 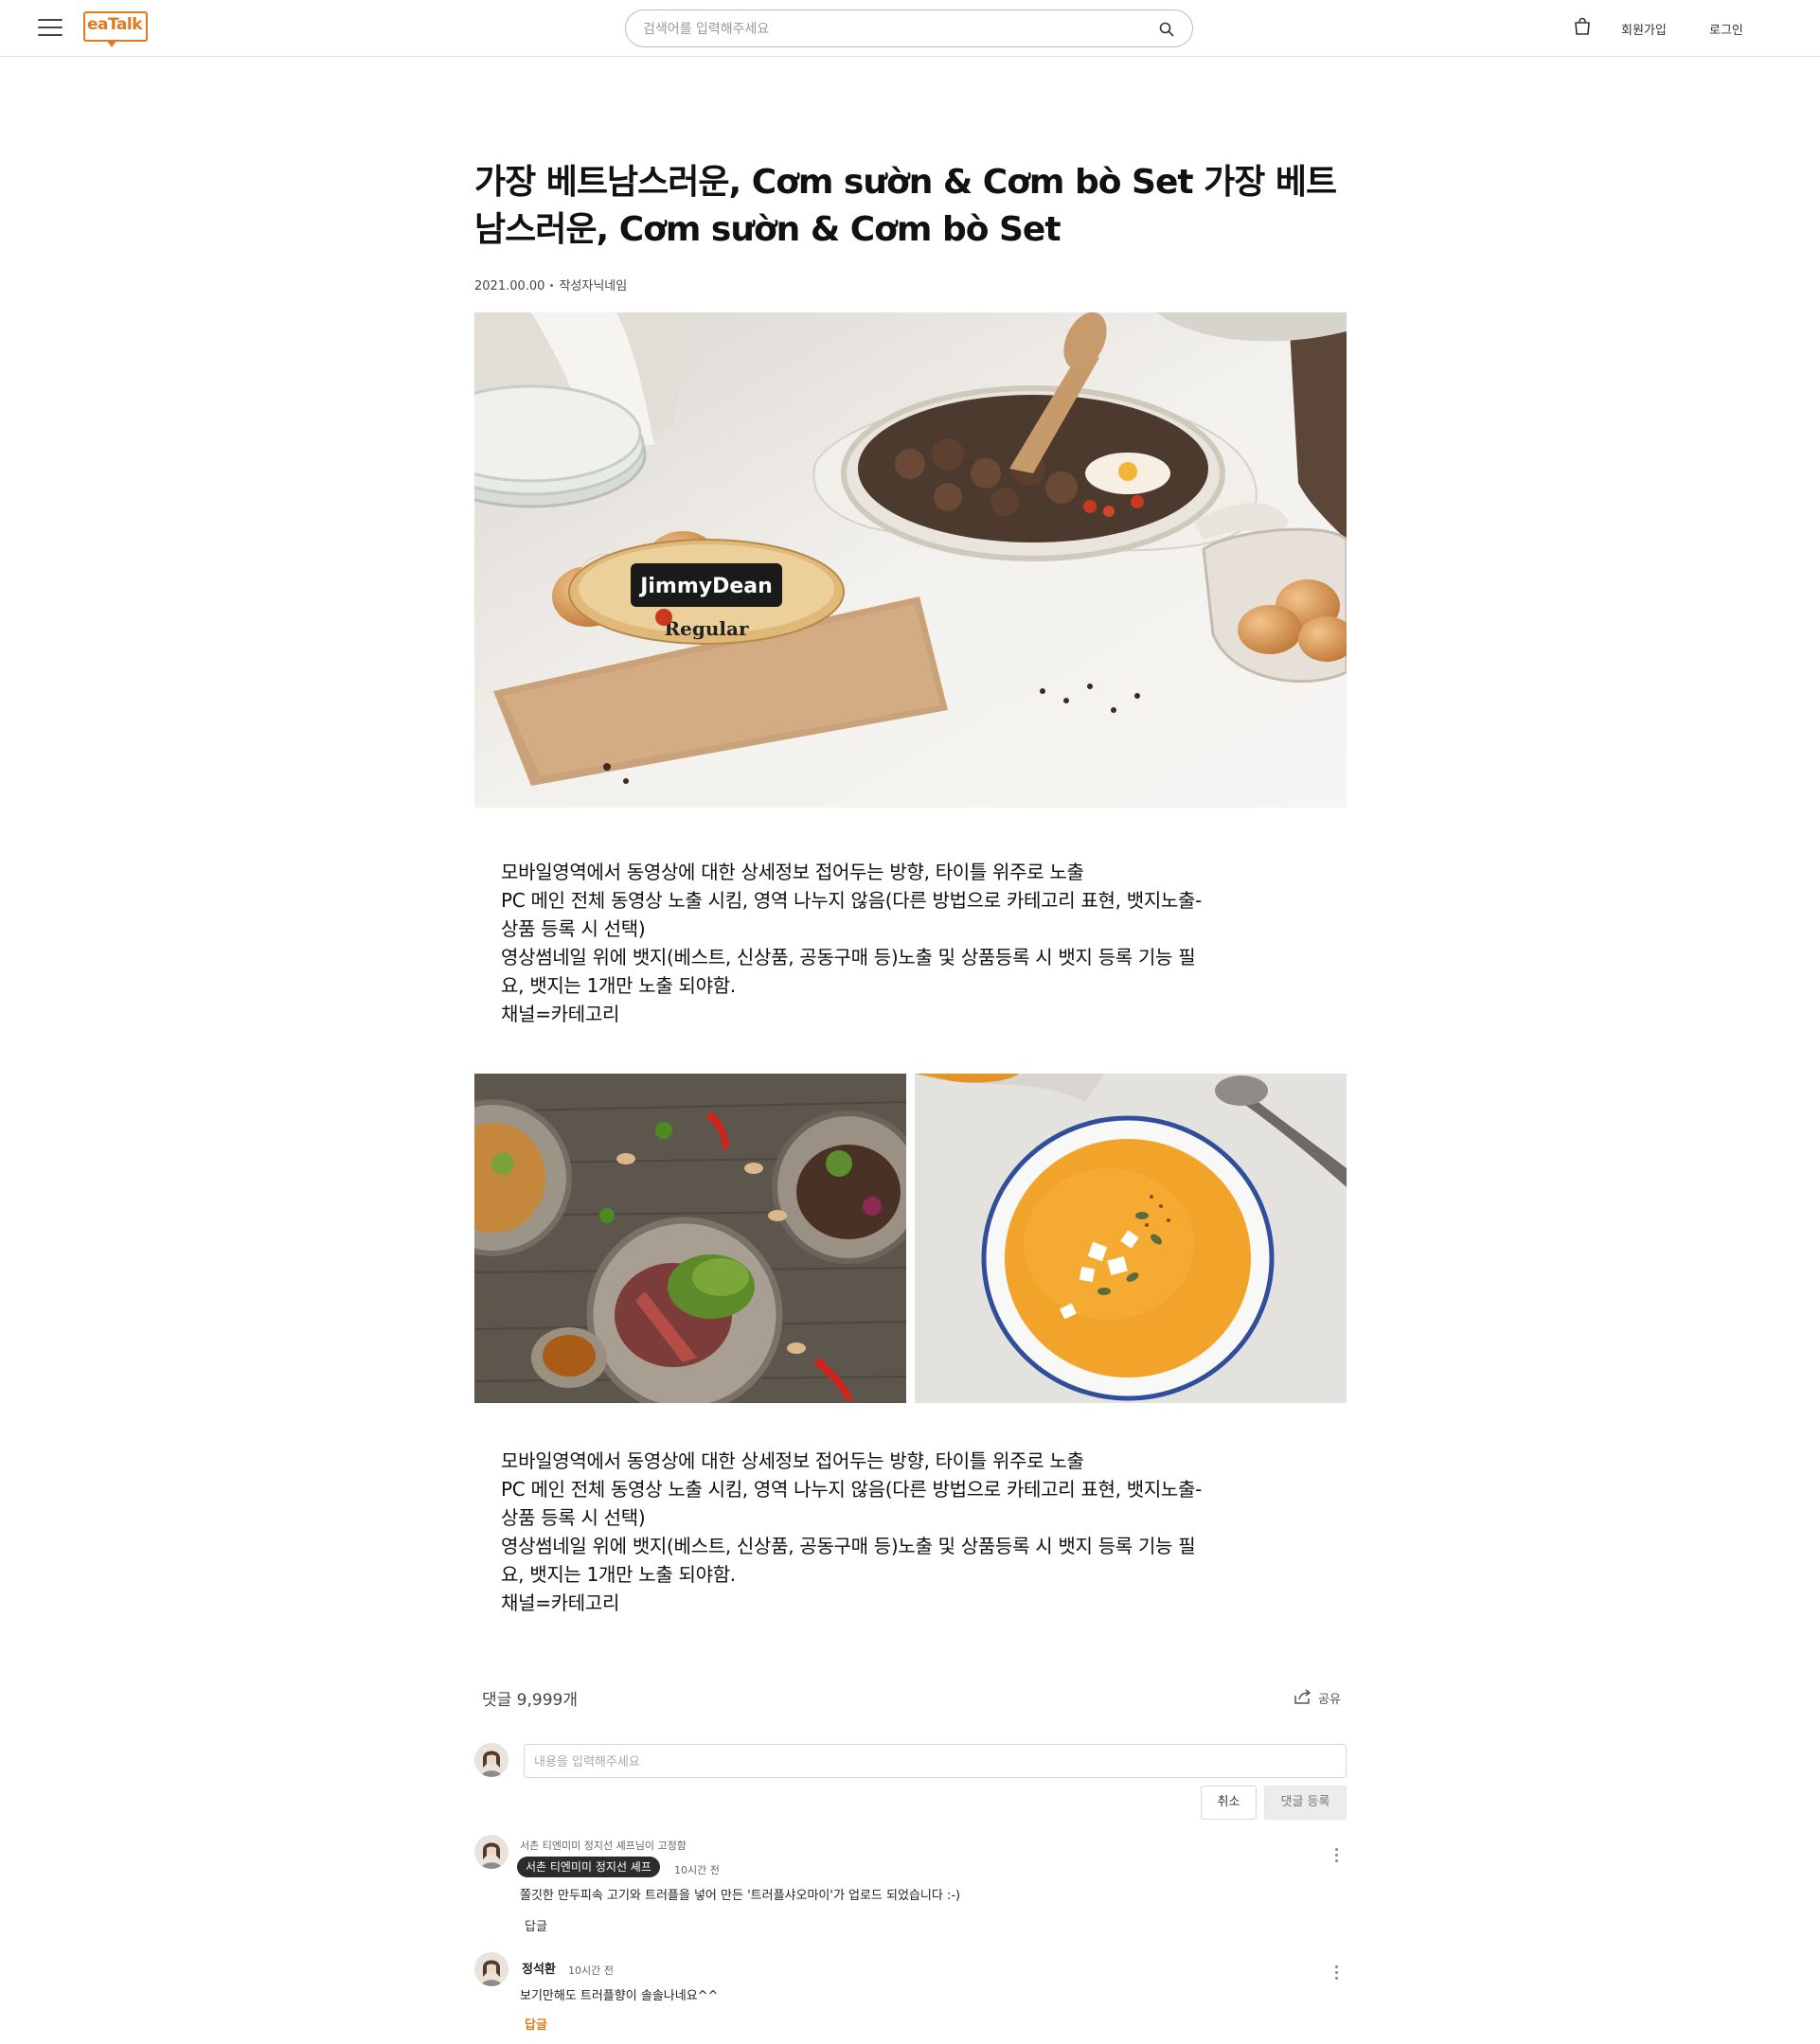 What do you see at coordinates (530, 1700) in the screenshot?
I see `comment-count: 댓글 9,999개` at bounding box center [530, 1700].